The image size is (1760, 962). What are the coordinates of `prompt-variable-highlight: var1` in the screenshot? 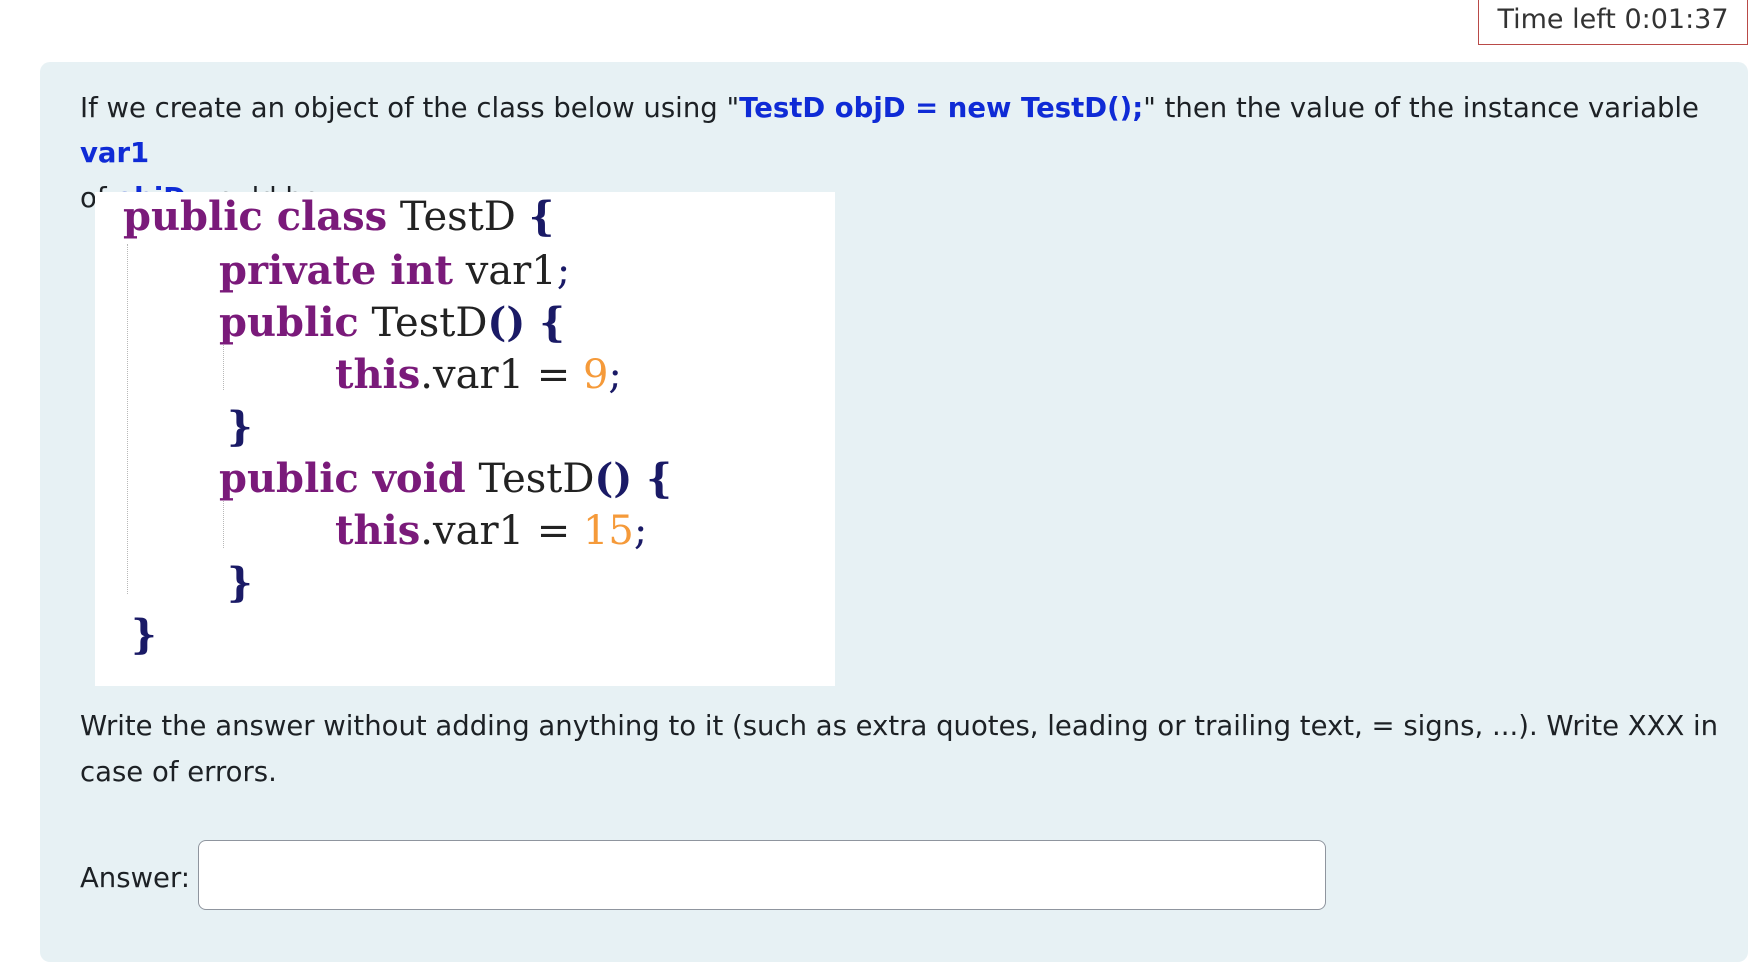 It's located at (115, 153).